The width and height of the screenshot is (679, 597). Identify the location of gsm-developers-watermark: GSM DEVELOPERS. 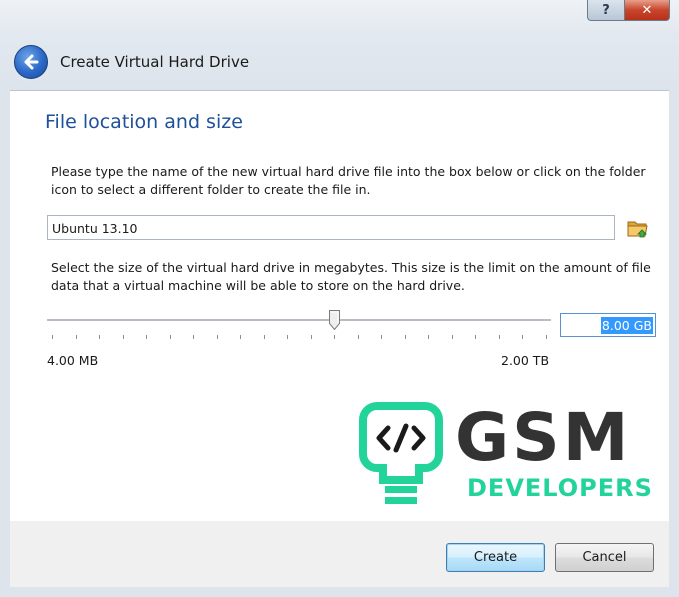
(506, 451).